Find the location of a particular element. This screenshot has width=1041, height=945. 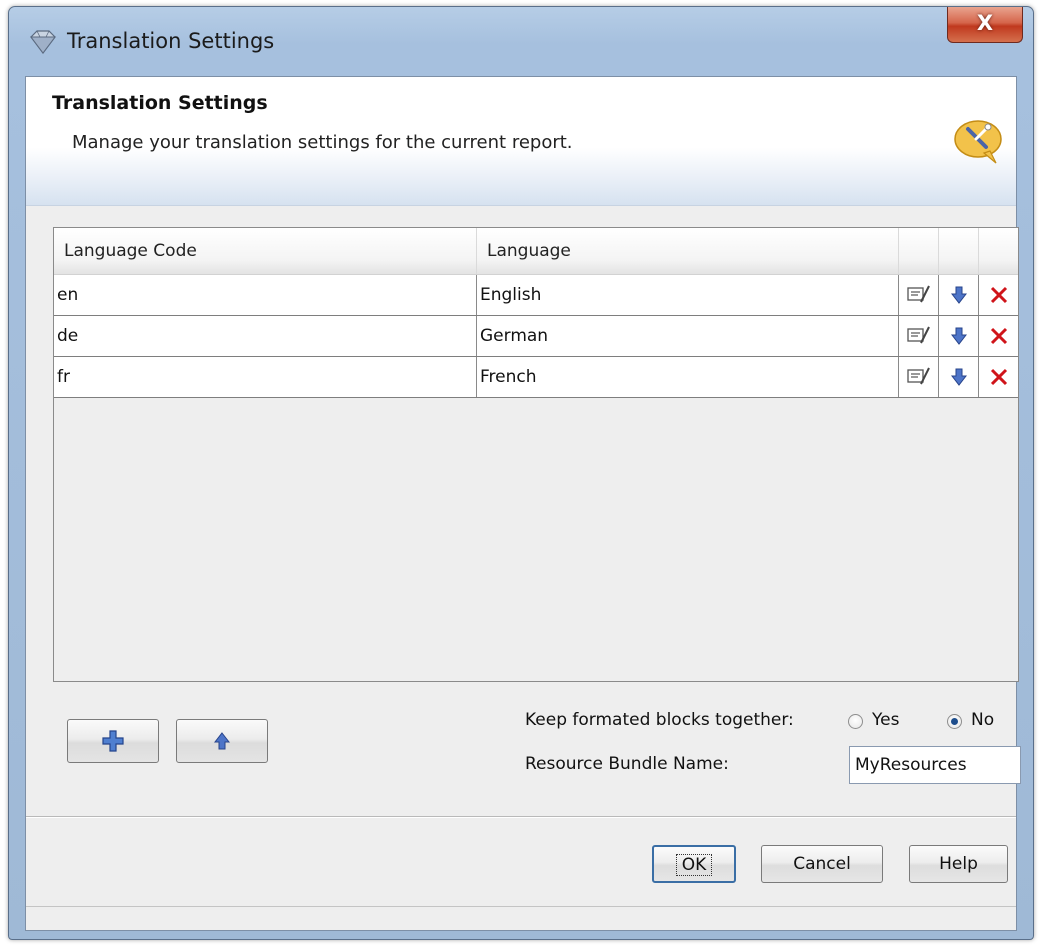

translation-speech-bubble-icon is located at coordinates (978, 142).